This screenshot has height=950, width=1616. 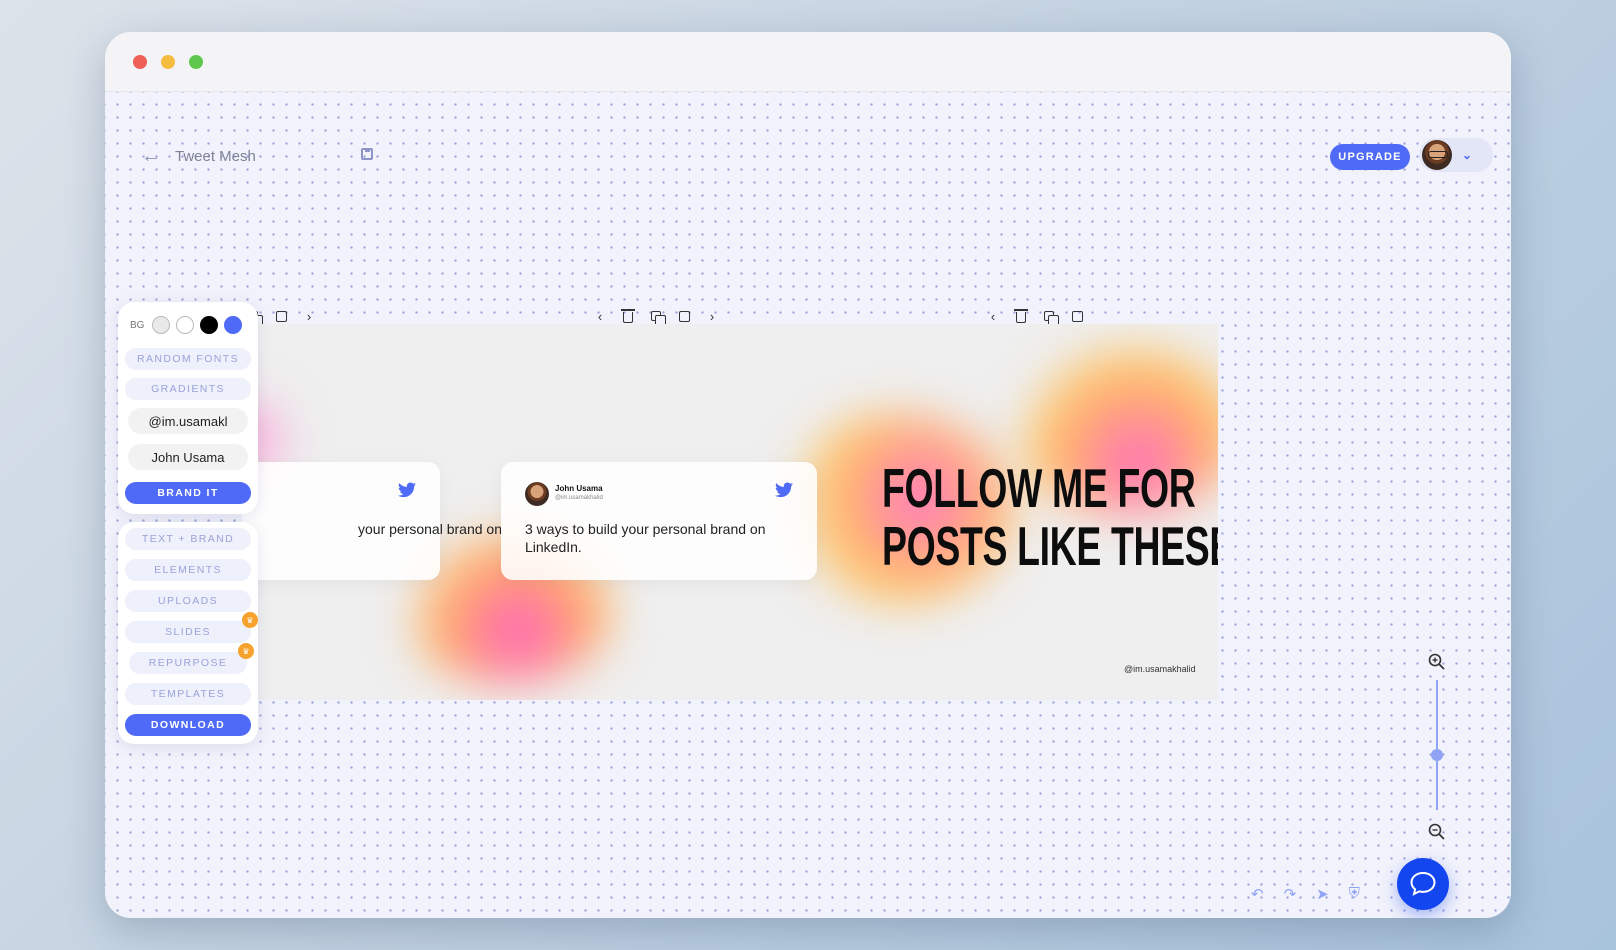 What do you see at coordinates (1050, 546) in the screenshot?
I see `headline-line-2: POSTS LIKE THESE.` at bounding box center [1050, 546].